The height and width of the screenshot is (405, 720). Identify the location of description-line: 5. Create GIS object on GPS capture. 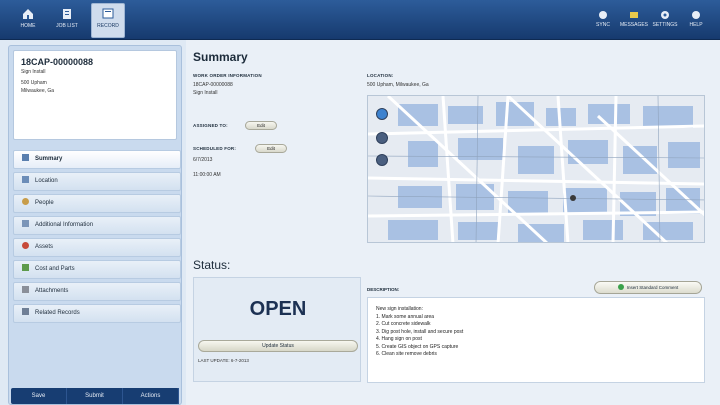
(417, 346).